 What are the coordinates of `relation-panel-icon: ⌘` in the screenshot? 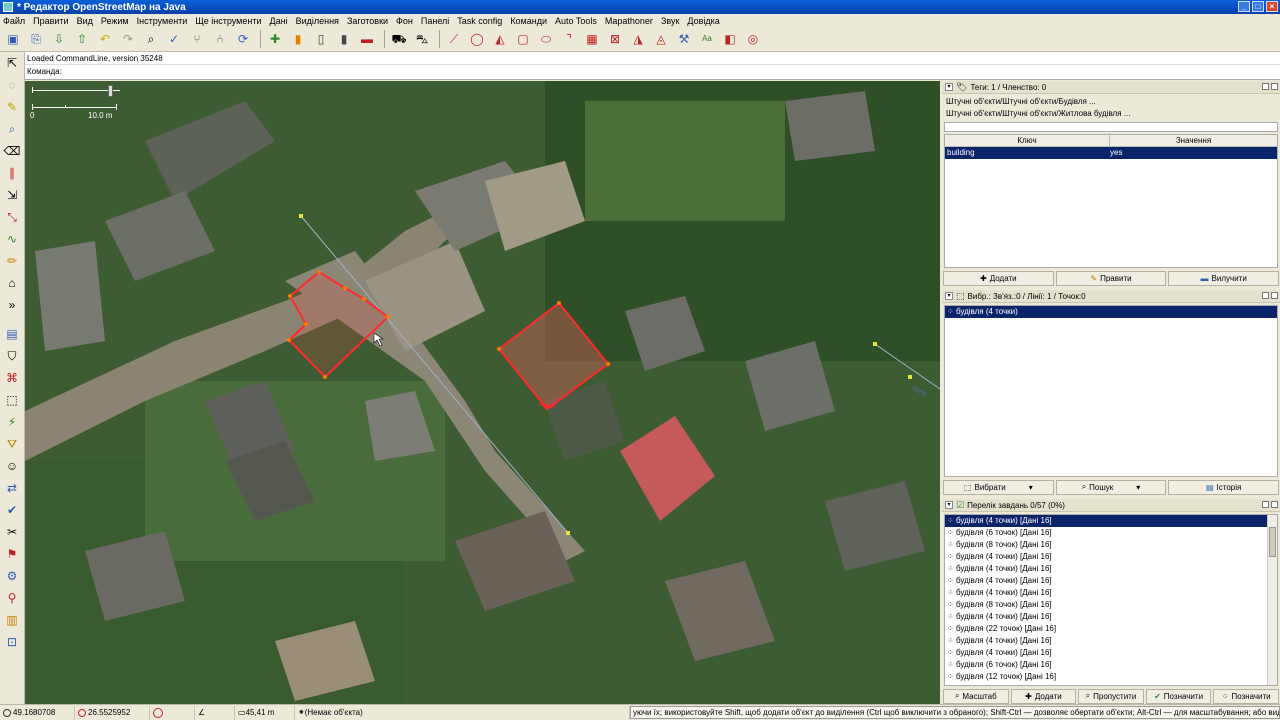 It's located at (12, 378).